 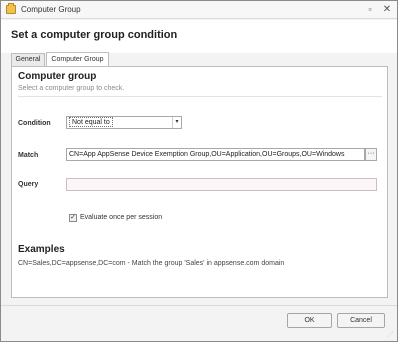 What do you see at coordinates (57, 76) in the screenshot?
I see `section-title: Computer group` at bounding box center [57, 76].